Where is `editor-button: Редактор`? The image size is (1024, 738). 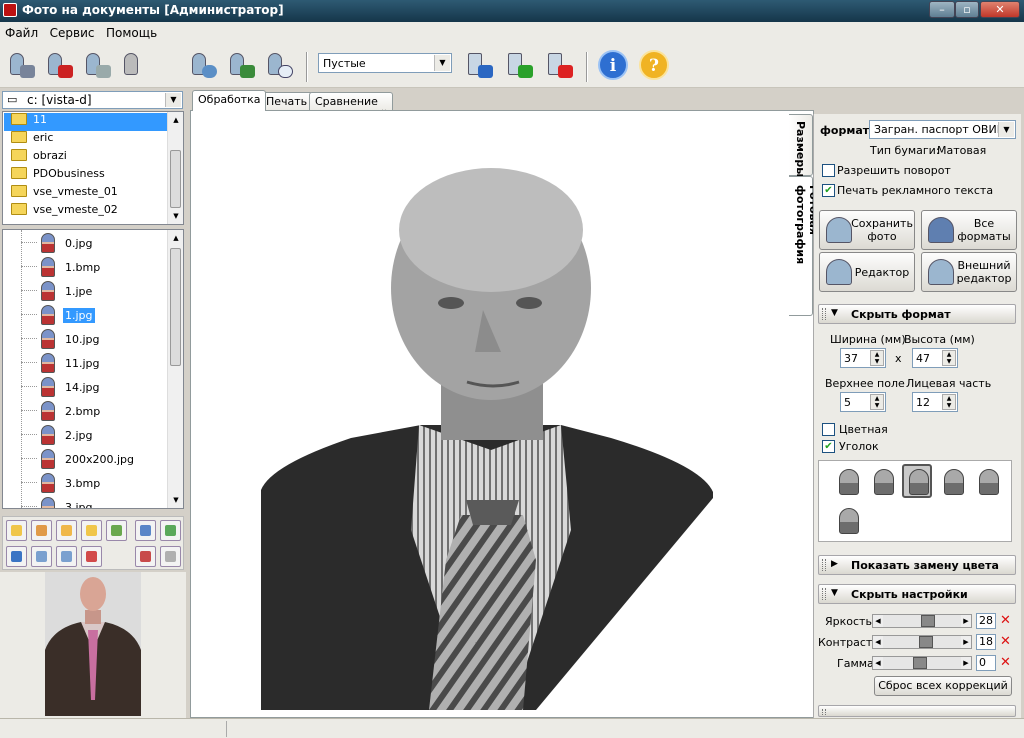 editor-button: Редактор is located at coordinates (867, 272).